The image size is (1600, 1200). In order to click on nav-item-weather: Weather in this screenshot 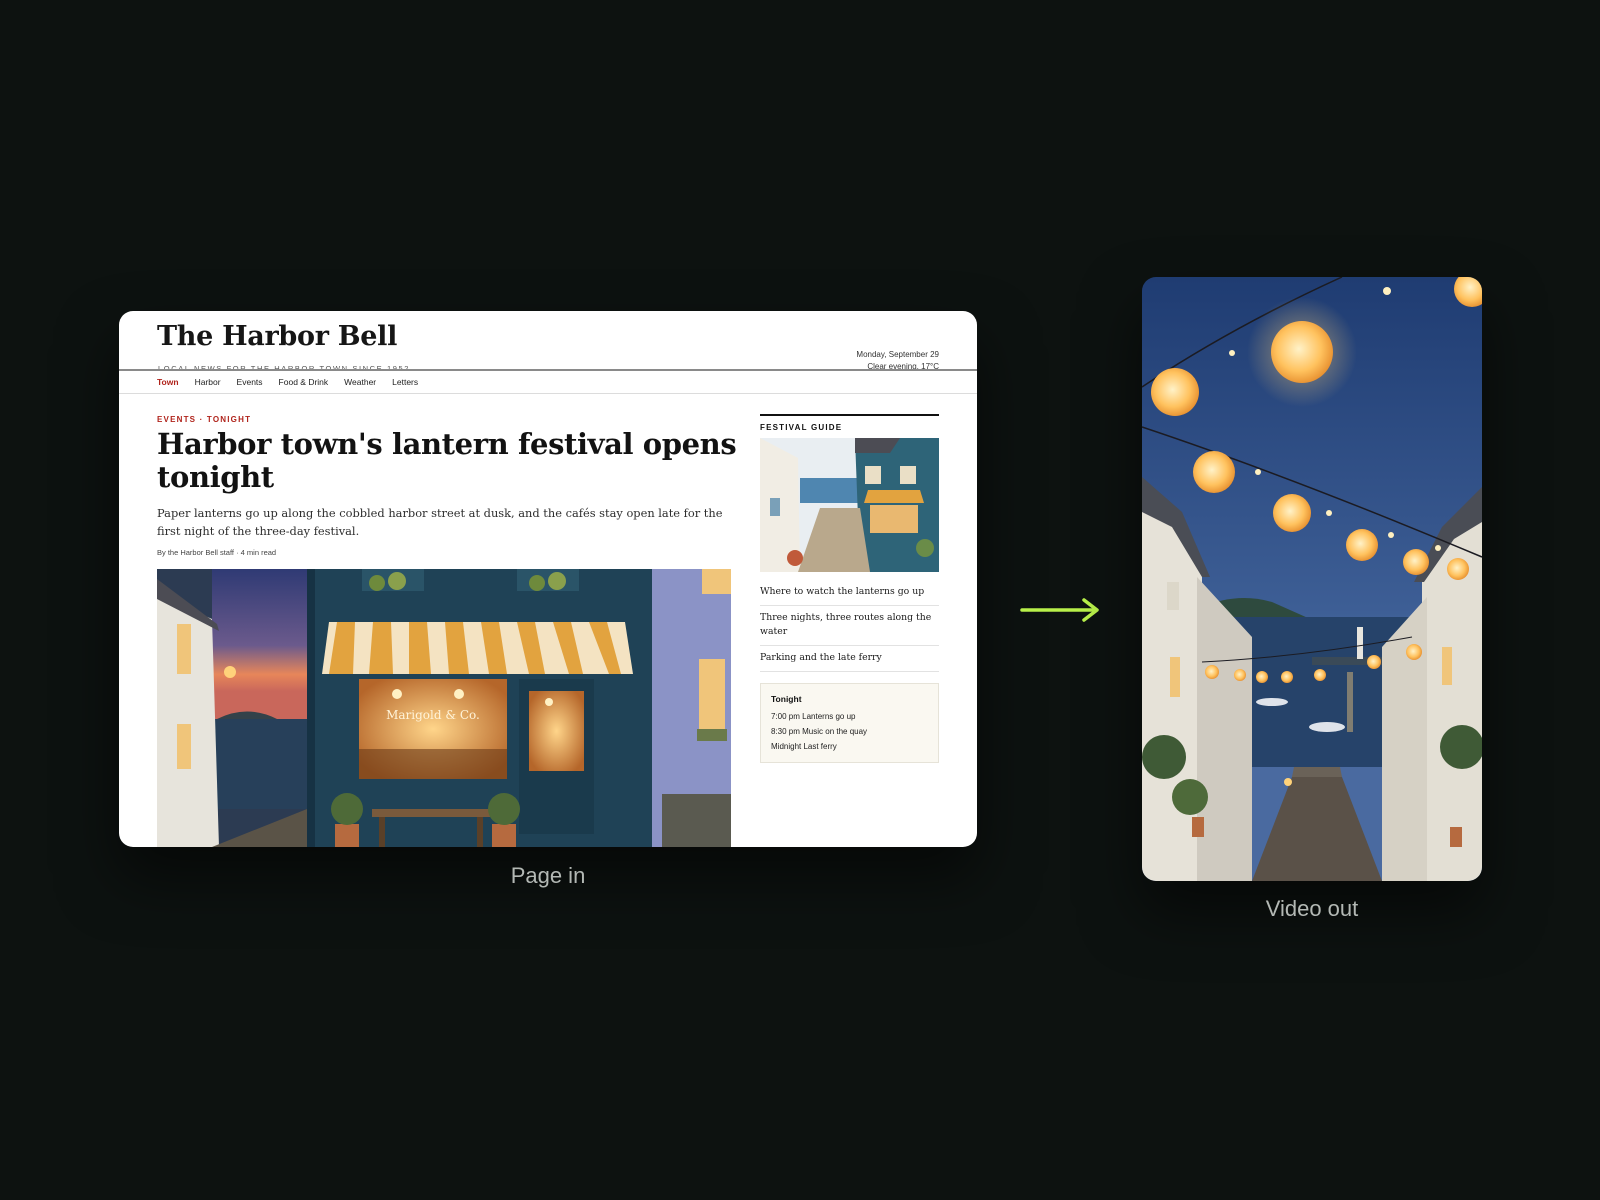, I will do `click(360, 385)`.